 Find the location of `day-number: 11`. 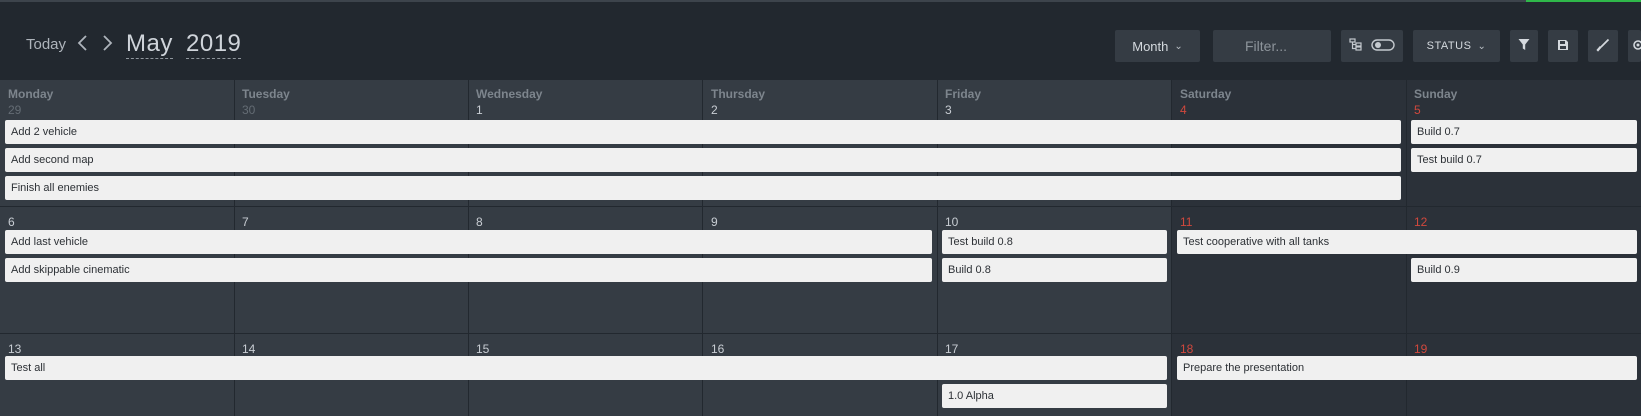

day-number: 11 is located at coordinates (1186, 222).